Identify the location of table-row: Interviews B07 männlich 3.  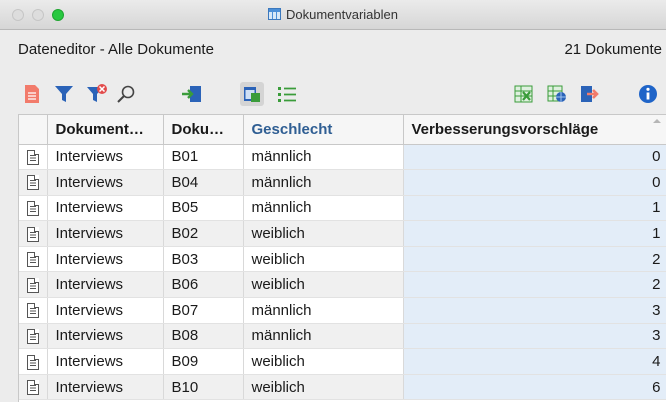
(342, 310).